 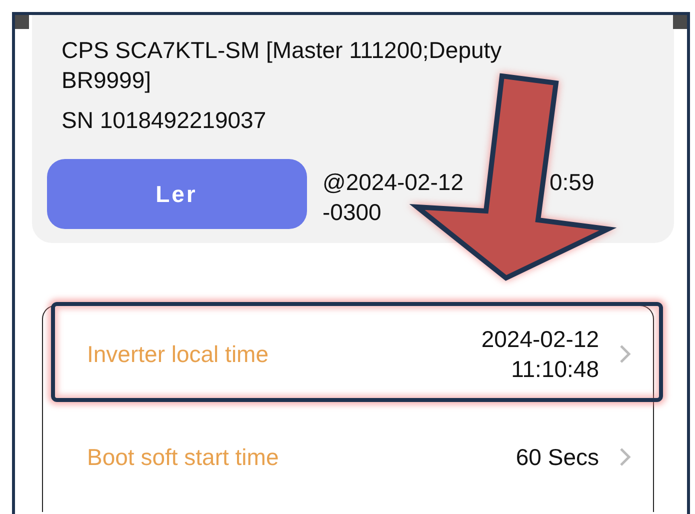 I want to click on setting-value: 2024-02-12 11:10:48, so click(x=539, y=354).